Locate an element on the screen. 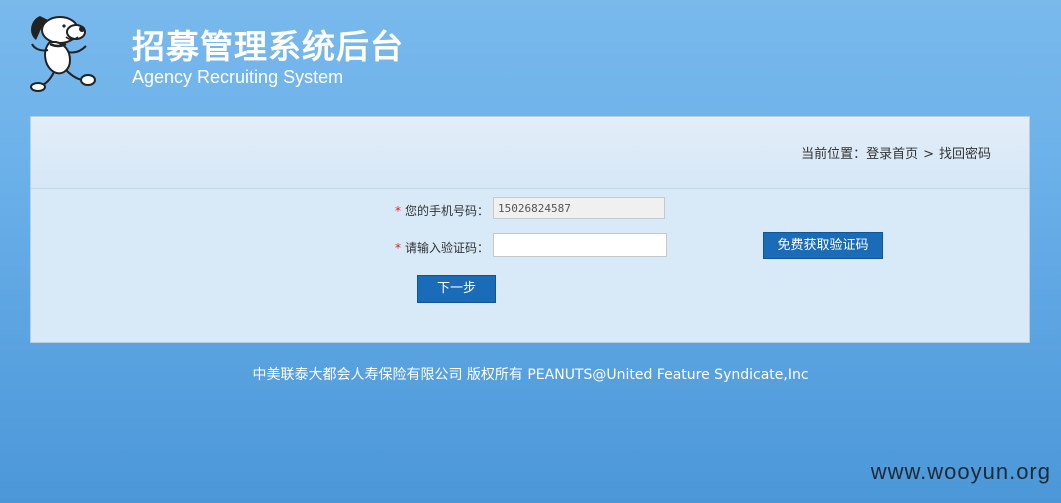 Image resolution: width=1061 pixels, height=503 pixels. code-label-row: * 请输入验证码： is located at coordinates (442, 247).